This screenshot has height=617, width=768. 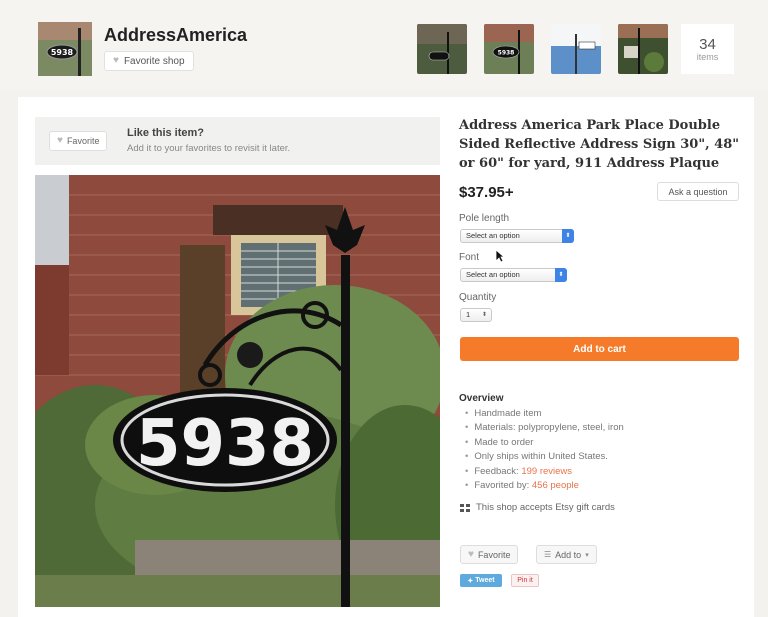 I want to click on overview-item: Materials: polypropylene, steel, iron, so click(x=544, y=428).